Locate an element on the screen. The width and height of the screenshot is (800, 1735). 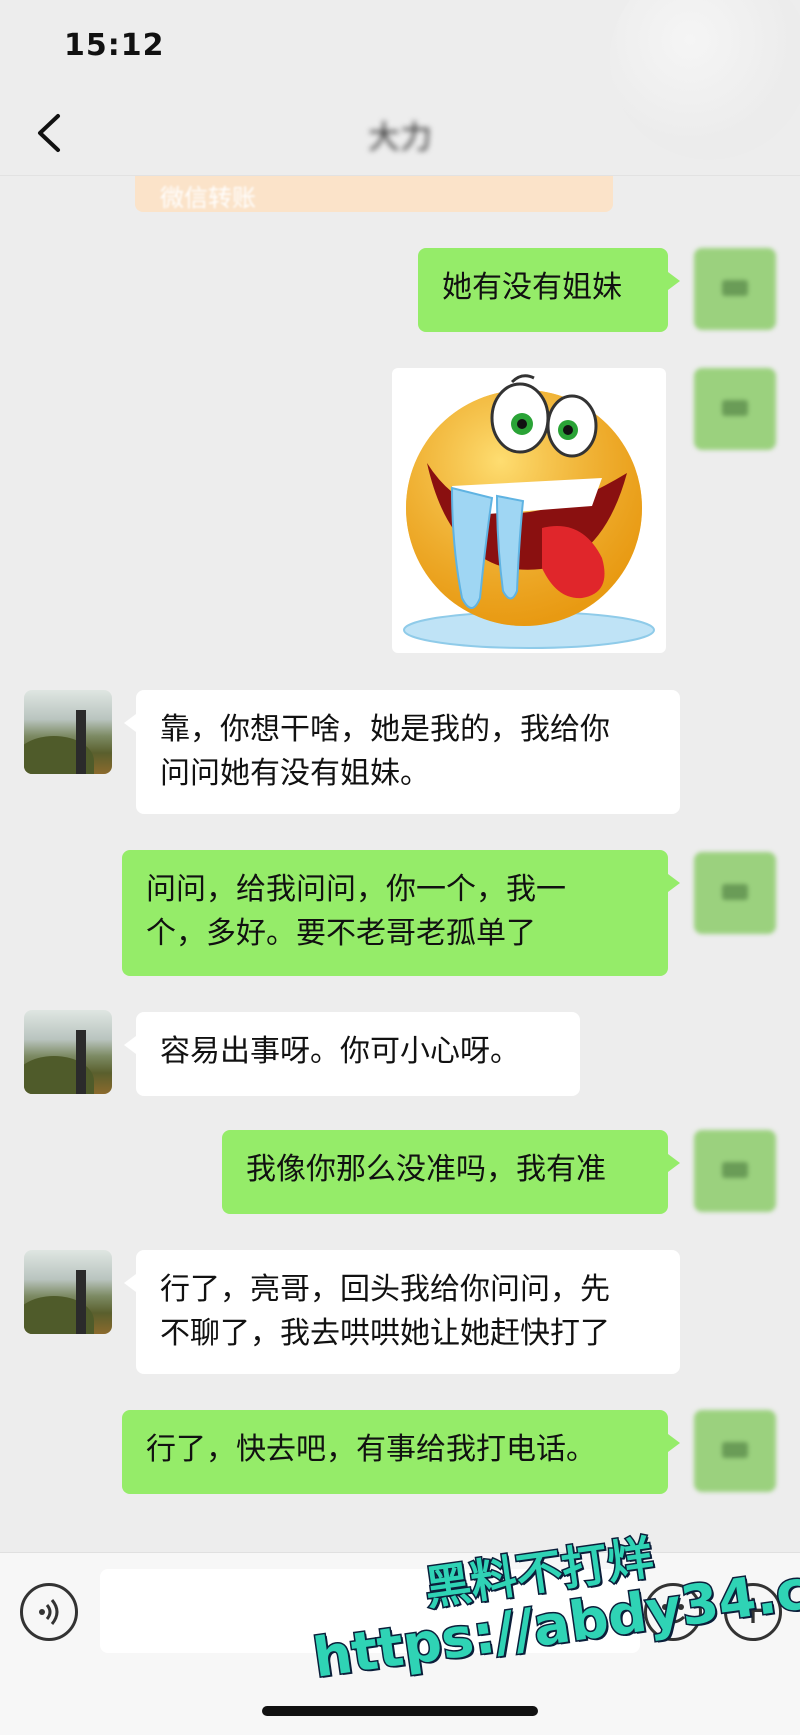
smiley-icon is located at coordinates (673, 1614).